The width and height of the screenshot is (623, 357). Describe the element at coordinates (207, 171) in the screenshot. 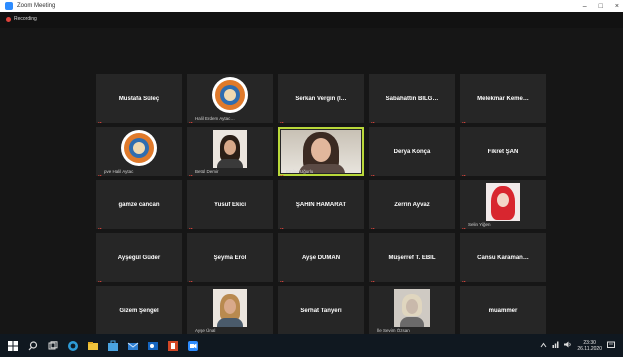

I see `participant-caption: Betül Demir` at that location.